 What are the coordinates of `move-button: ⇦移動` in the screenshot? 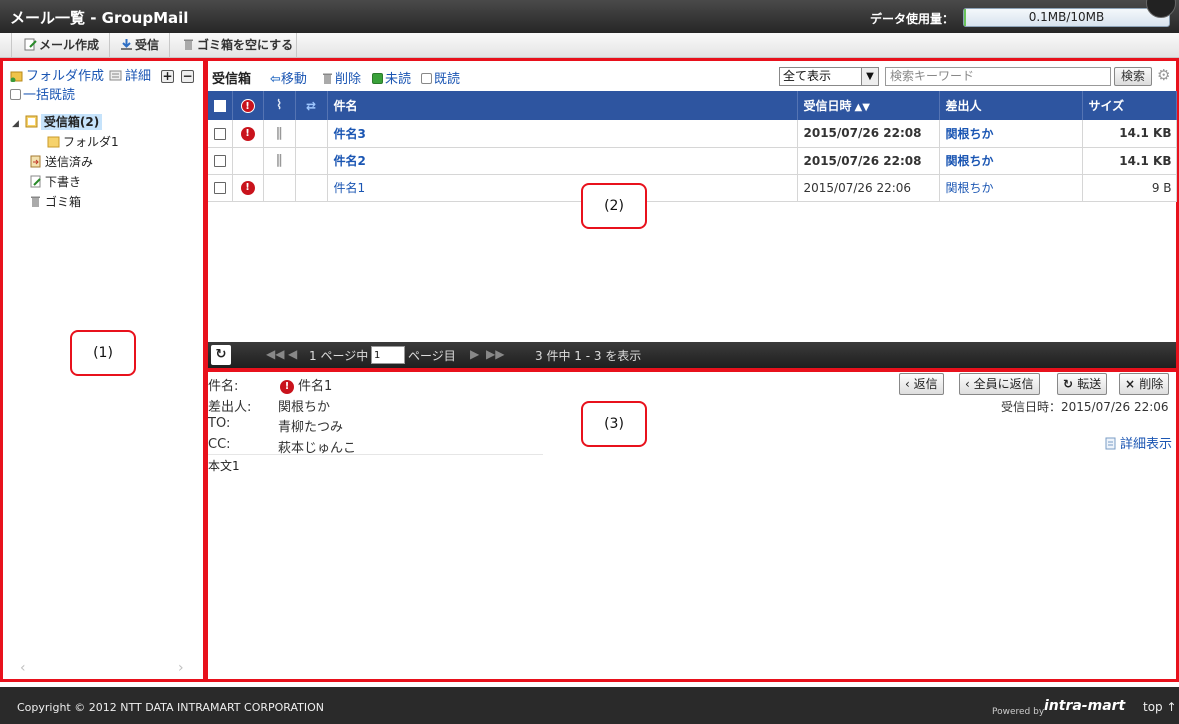 It's located at (288, 77).